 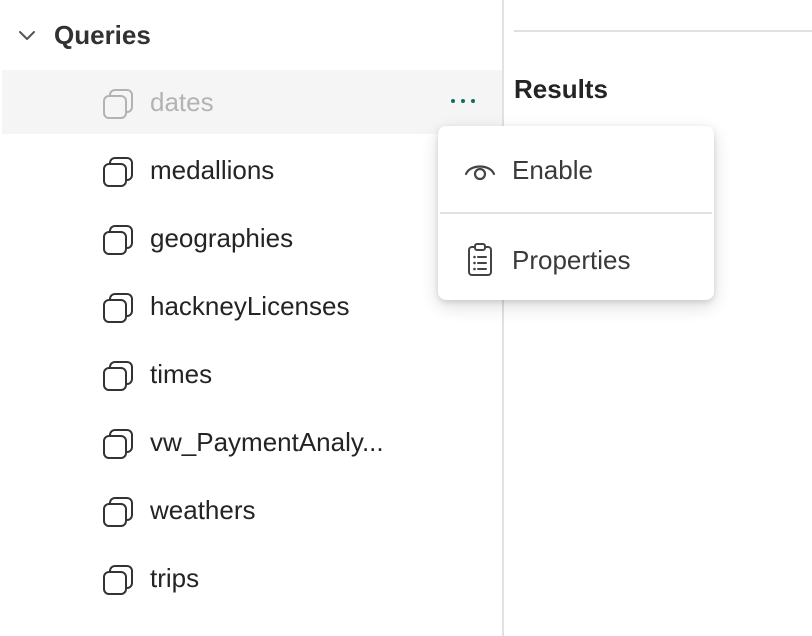 What do you see at coordinates (181, 374) in the screenshot?
I see `query-label: times` at bounding box center [181, 374].